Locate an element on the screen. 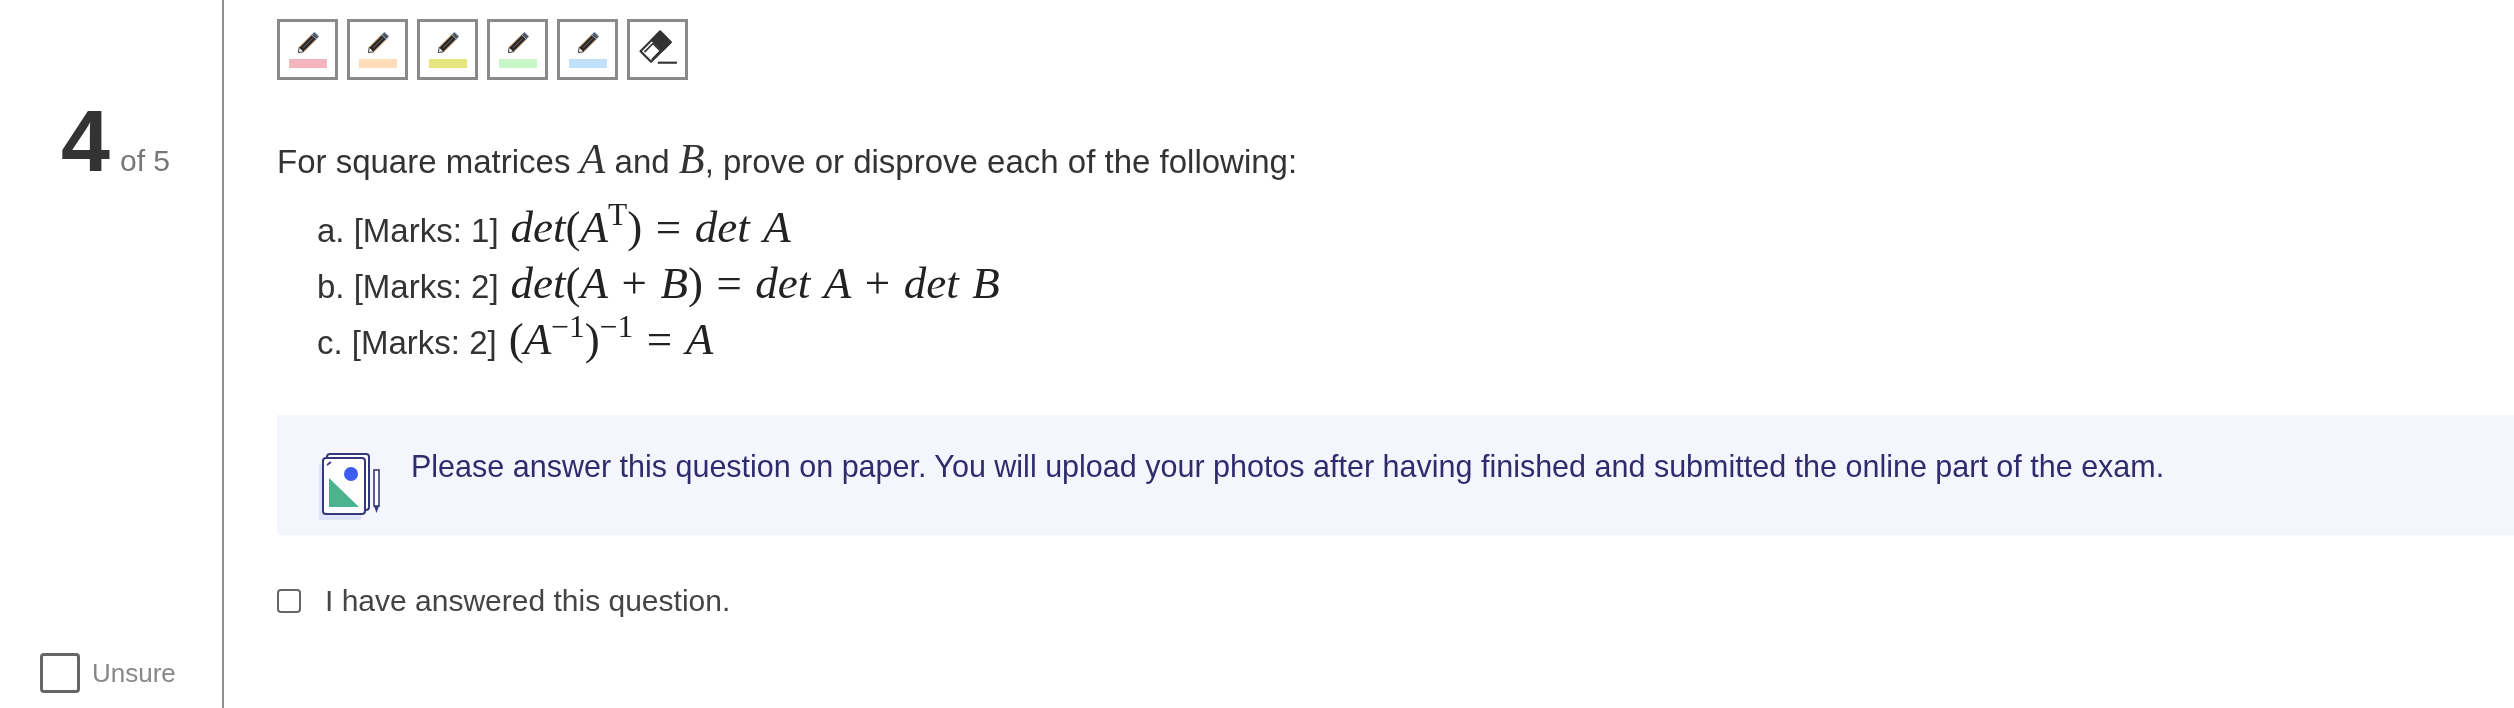  part-label: c. [Marks: 2] is located at coordinates (407, 343).